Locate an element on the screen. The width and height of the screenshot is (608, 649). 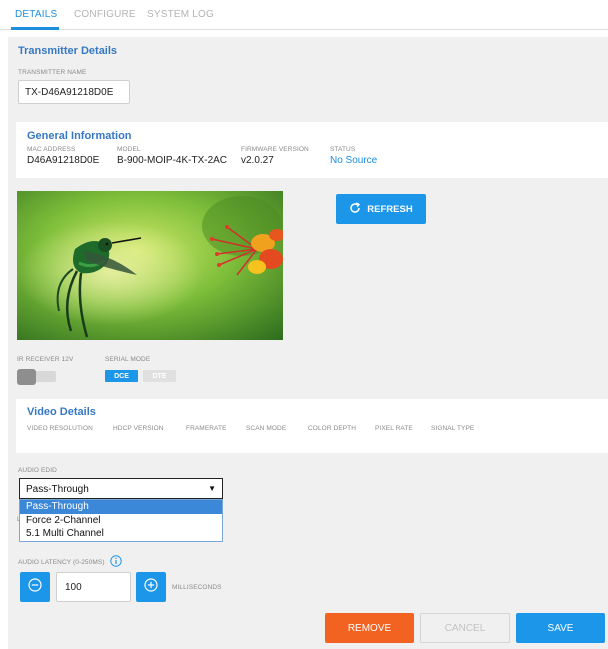
audio-edid-select: Pass-Through ▼ is located at coordinates (121, 488).